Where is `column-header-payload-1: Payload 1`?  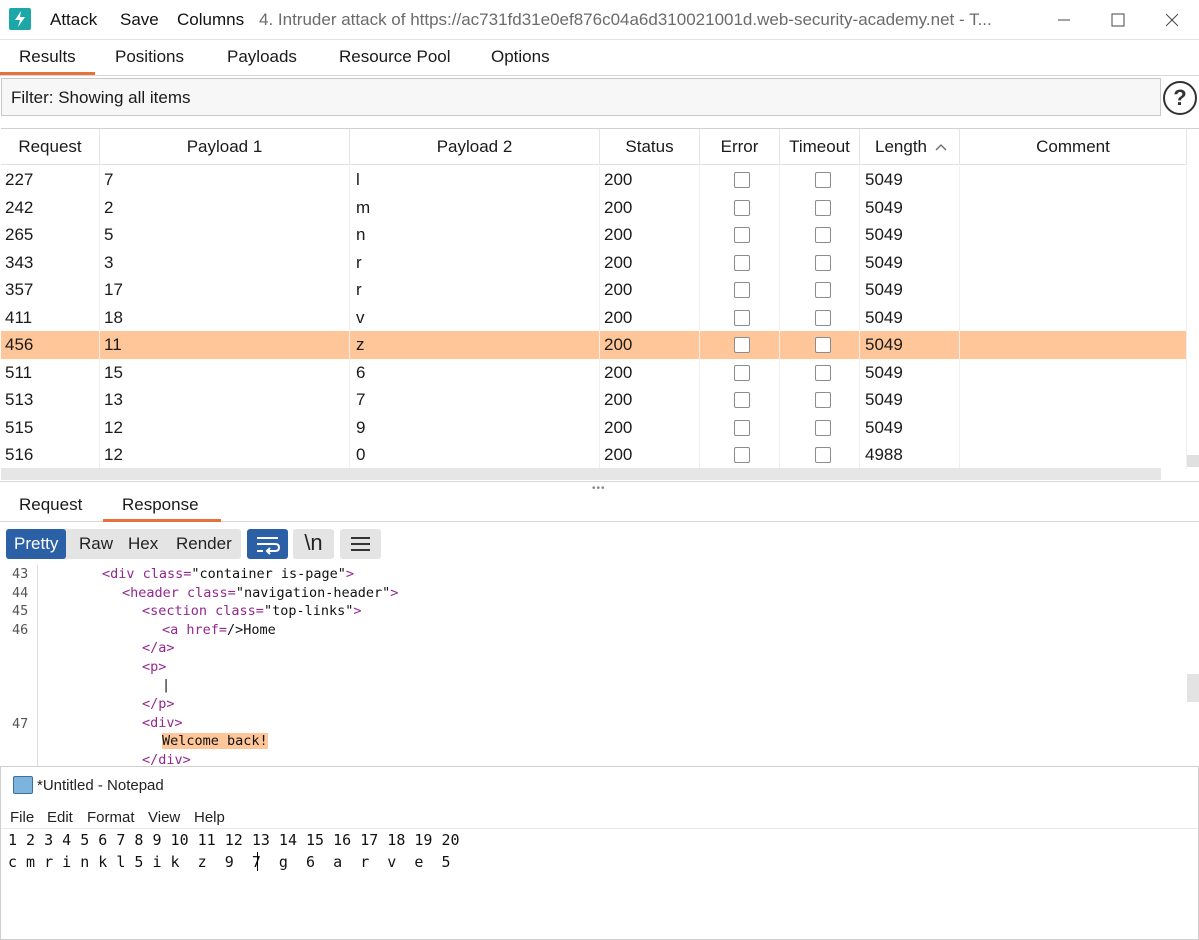
column-header-payload-1: Payload 1 is located at coordinates (225, 147).